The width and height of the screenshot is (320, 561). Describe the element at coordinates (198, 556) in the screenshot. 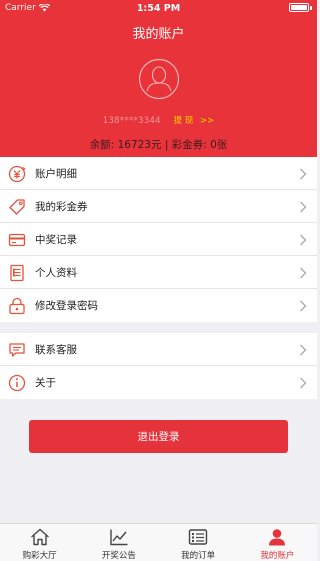

I see `tab-label: 我的订单` at that location.